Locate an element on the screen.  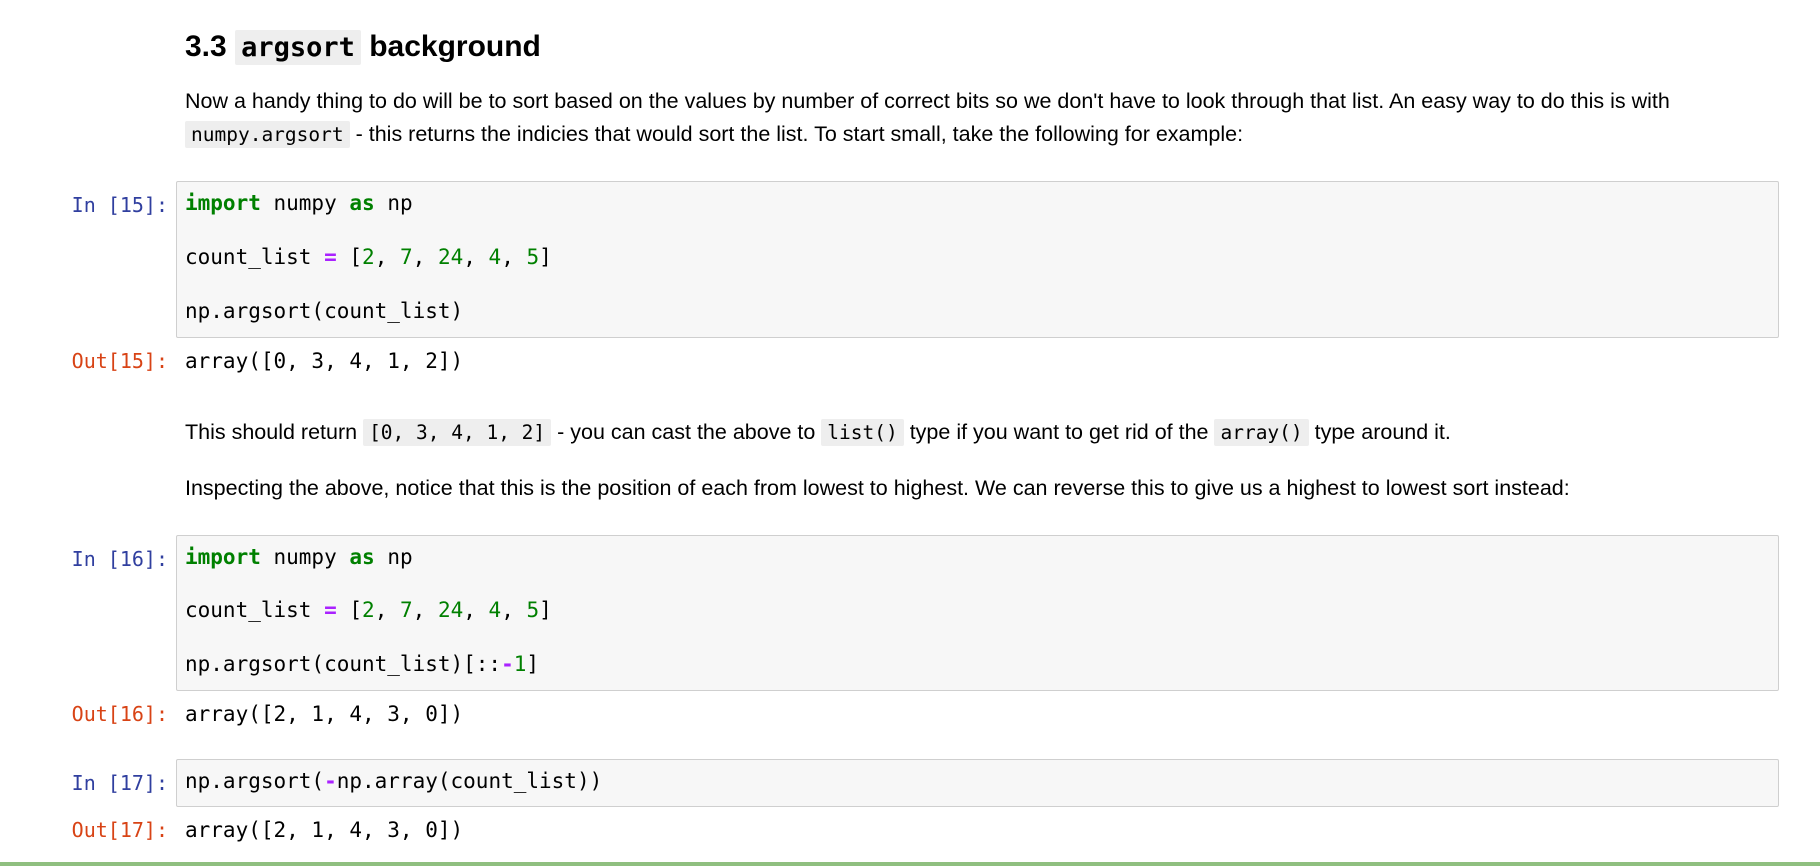
cell-15-line-2: count_list = [2, 7, 24, 4, 5] is located at coordinates (368, 257).